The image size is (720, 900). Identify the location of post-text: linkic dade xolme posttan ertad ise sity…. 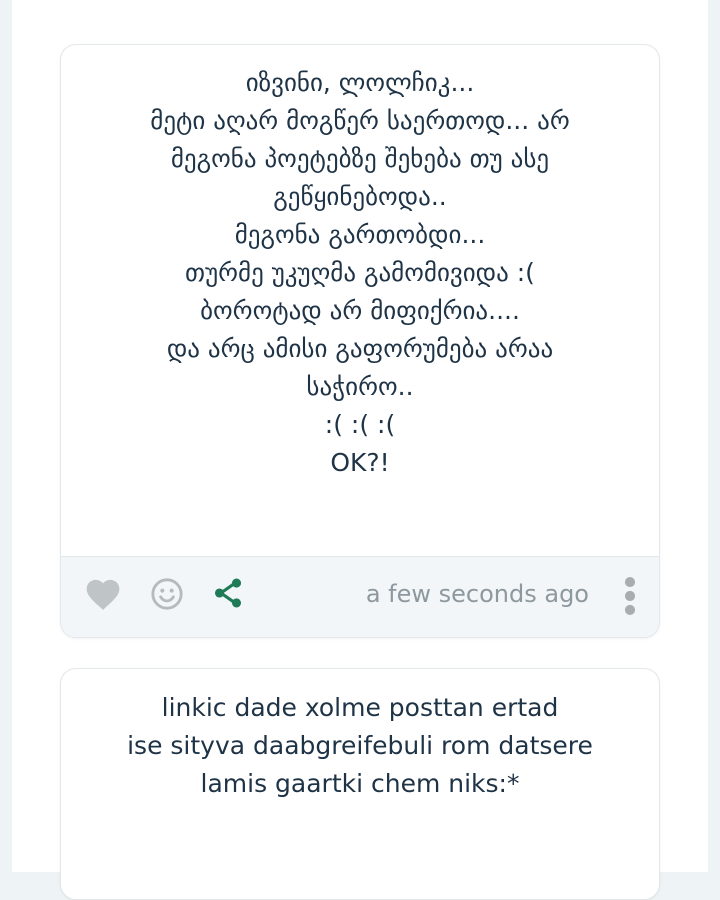
(360, 736).